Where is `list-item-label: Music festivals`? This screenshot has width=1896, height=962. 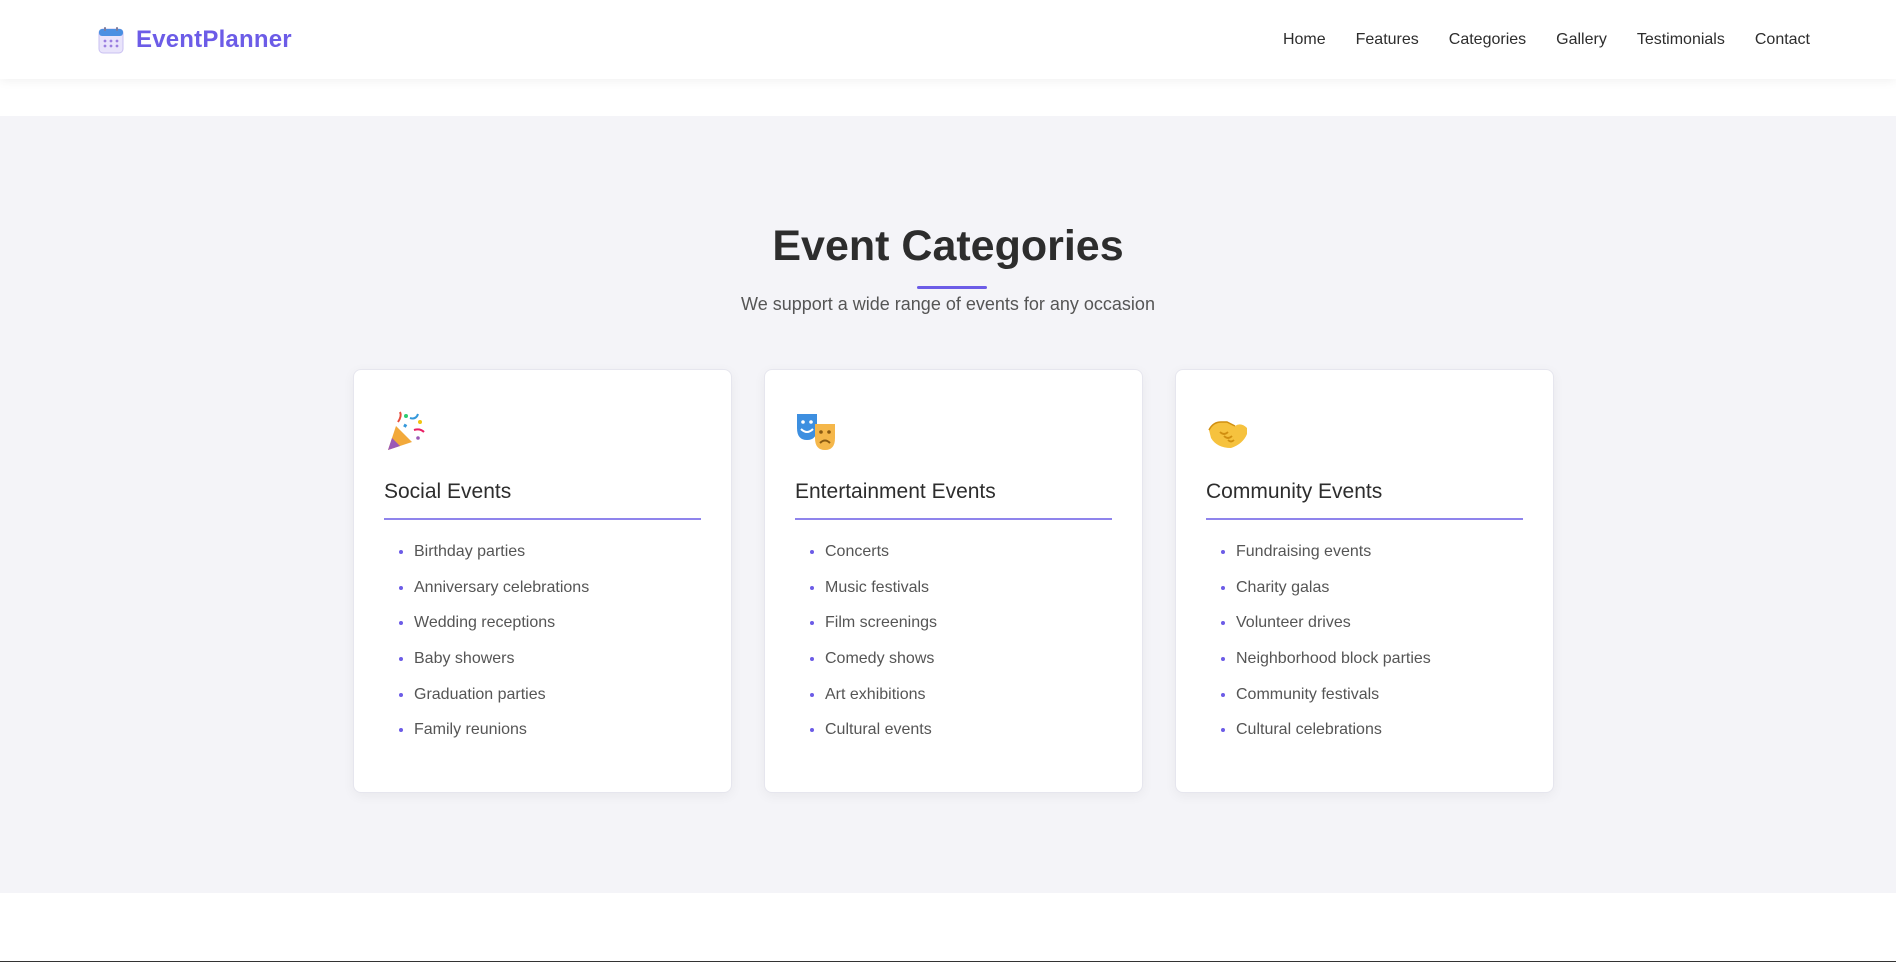 list-item-label: Music festivals is located at coordinates (877, 587).